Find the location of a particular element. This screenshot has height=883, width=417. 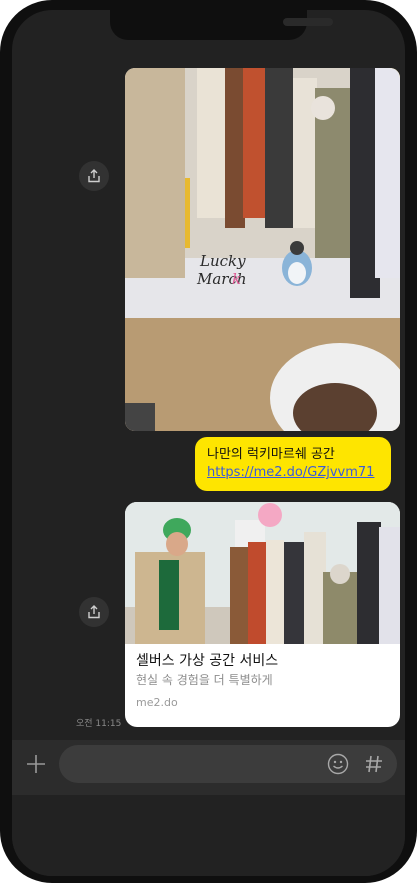

card-domain: me2.do is located at coordinates (157, 702).